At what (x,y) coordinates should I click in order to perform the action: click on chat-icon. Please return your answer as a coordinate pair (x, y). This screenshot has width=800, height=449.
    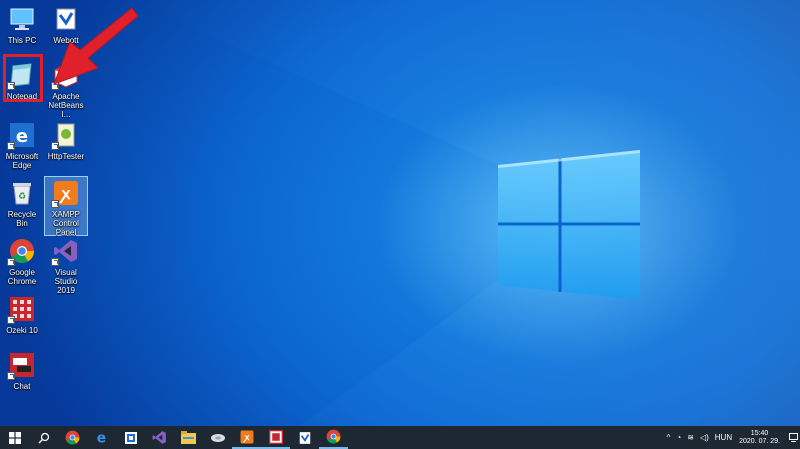
    Looking at the image, I should click on (22, 365).